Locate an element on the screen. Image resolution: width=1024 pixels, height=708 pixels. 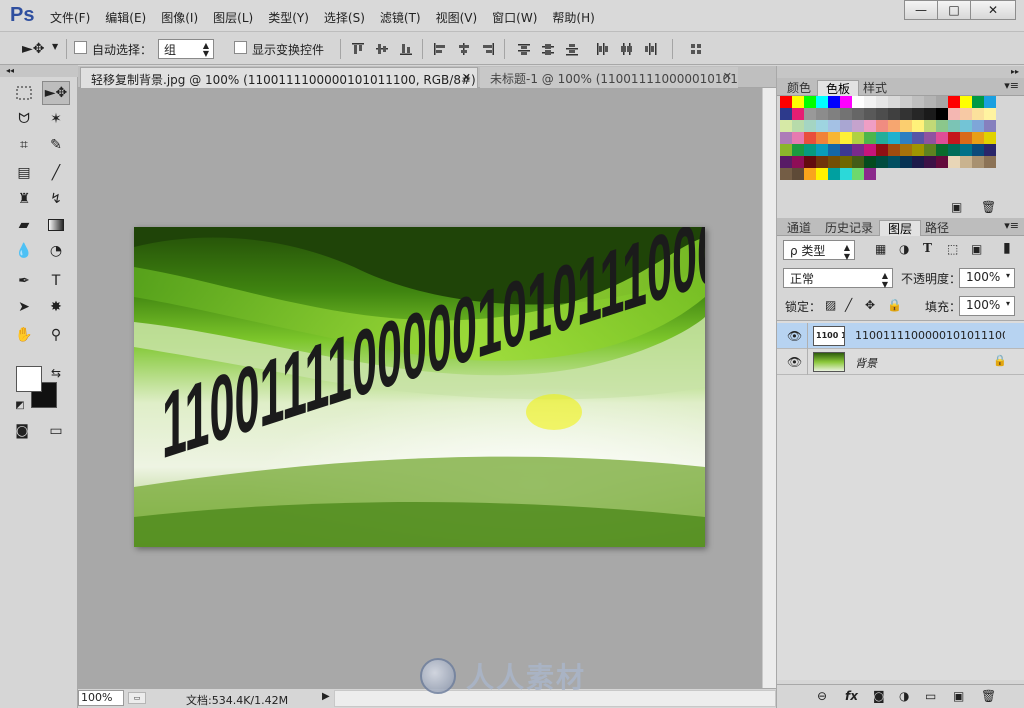
brush-tool-icon: ╱ is located at coordinates (56, 173).